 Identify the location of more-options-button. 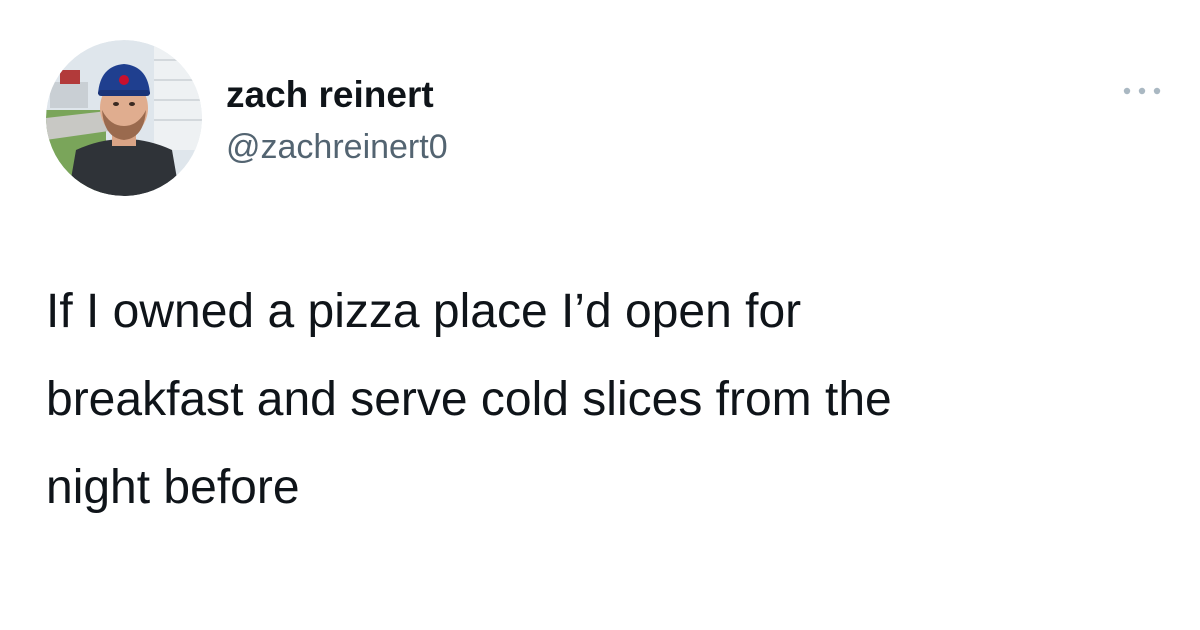
(1142, 91).